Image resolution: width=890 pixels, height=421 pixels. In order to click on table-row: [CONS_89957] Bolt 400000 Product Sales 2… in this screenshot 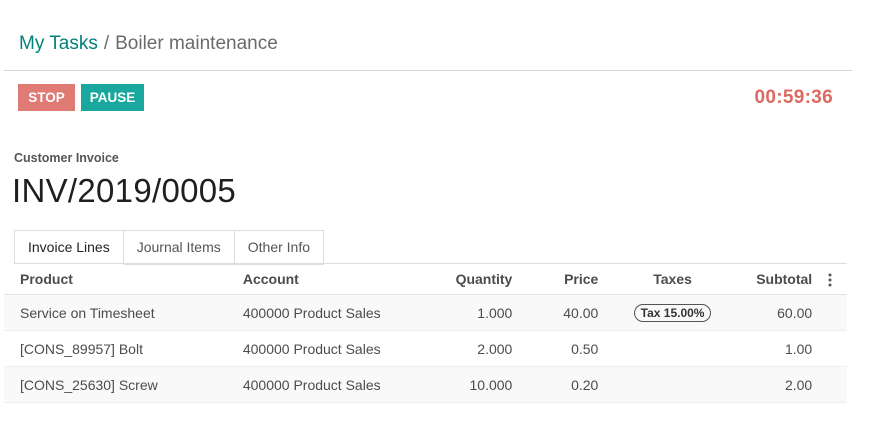, I will do `click(425, 348)`.